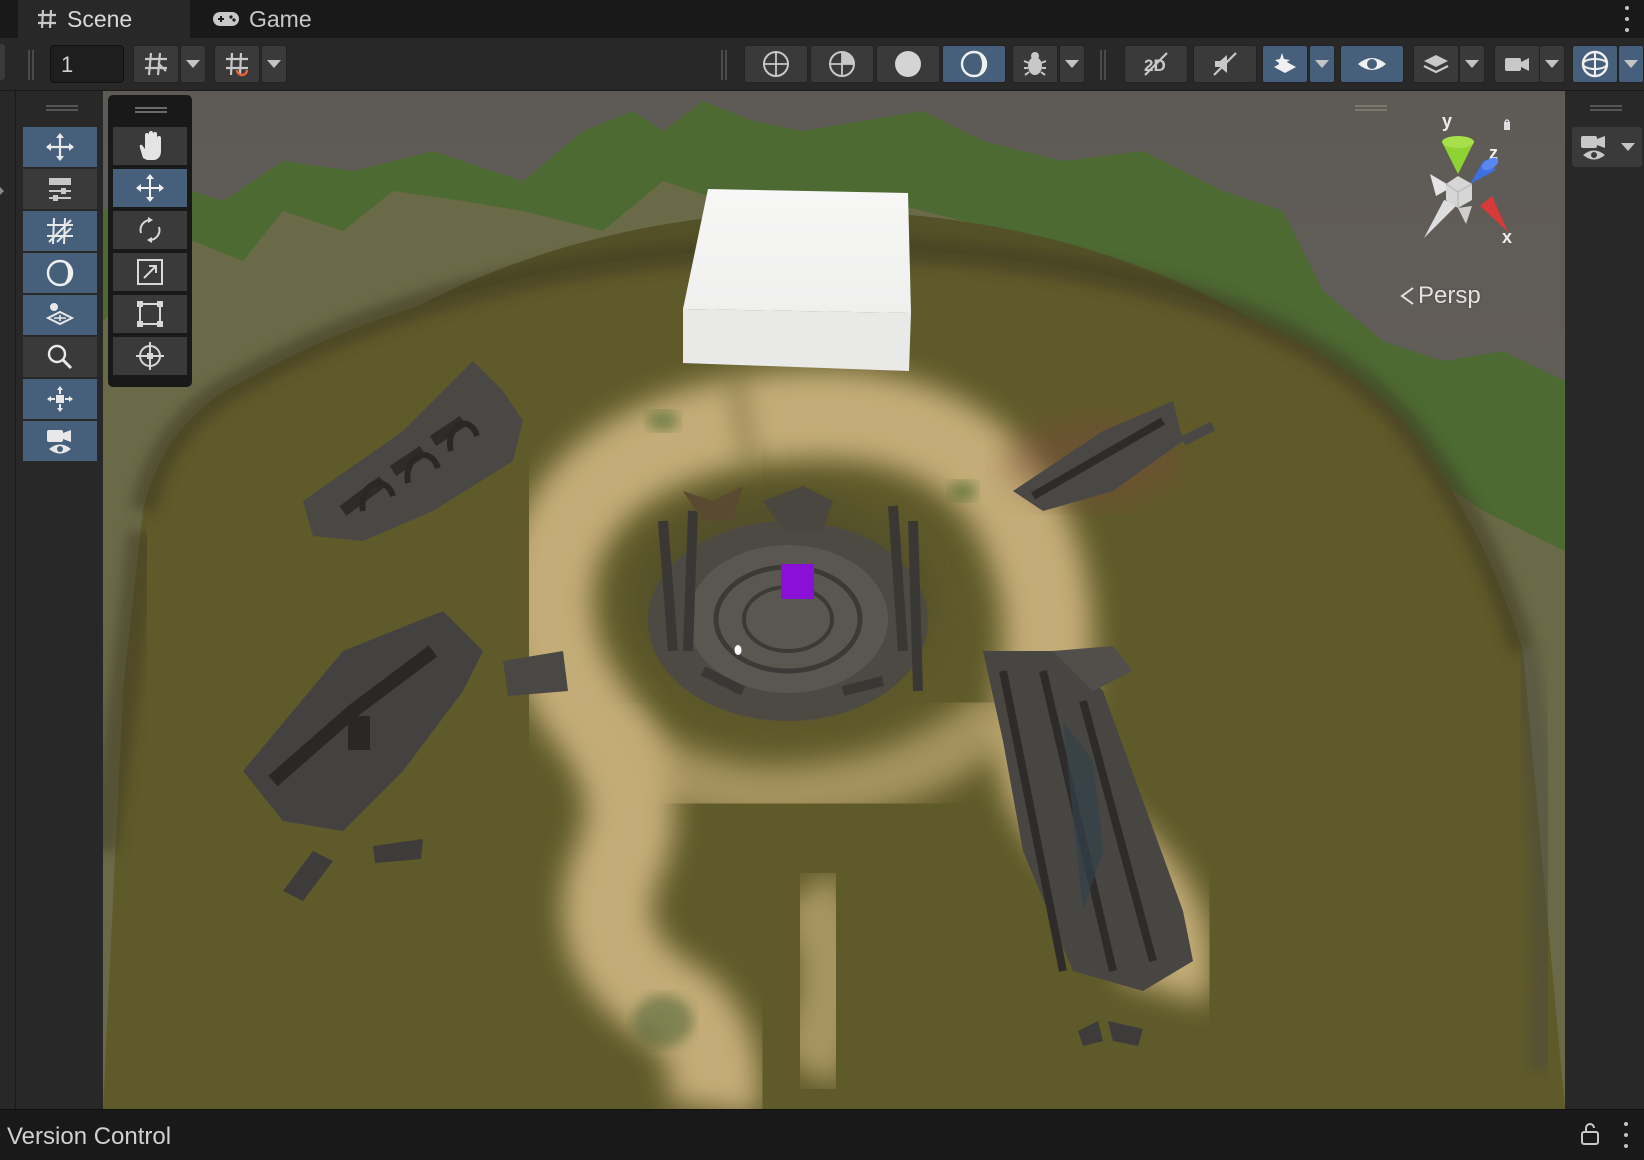 The width and height of the screenshot is (1644, 1160). I want to click on wireframe-shading-icon, so click(776, 64).